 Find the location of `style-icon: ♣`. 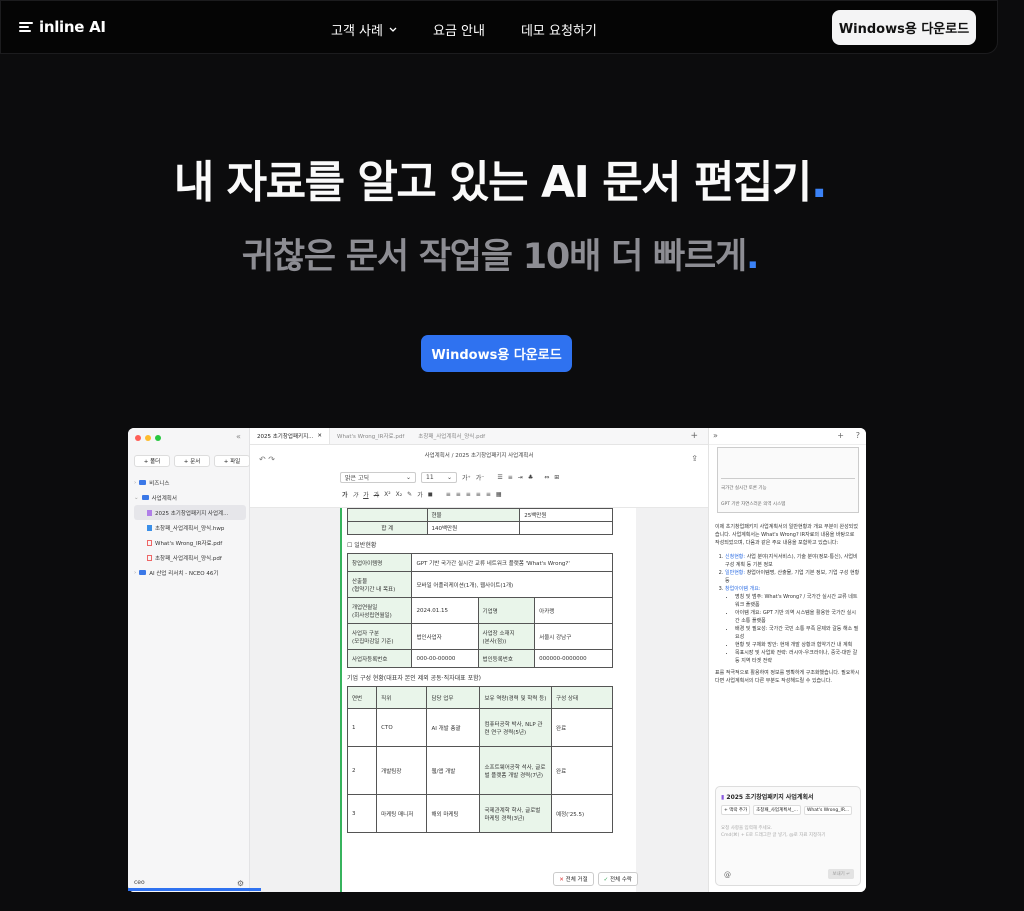

style-icon: ♣ is located at coordinates (530, 477).